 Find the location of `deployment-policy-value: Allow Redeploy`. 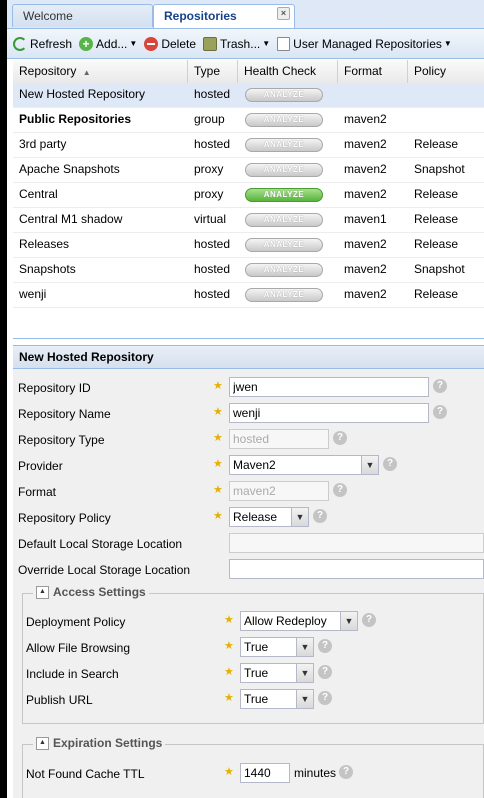

deployment-policy-value: Allow Redeploy is located at coordinates (285, 621).